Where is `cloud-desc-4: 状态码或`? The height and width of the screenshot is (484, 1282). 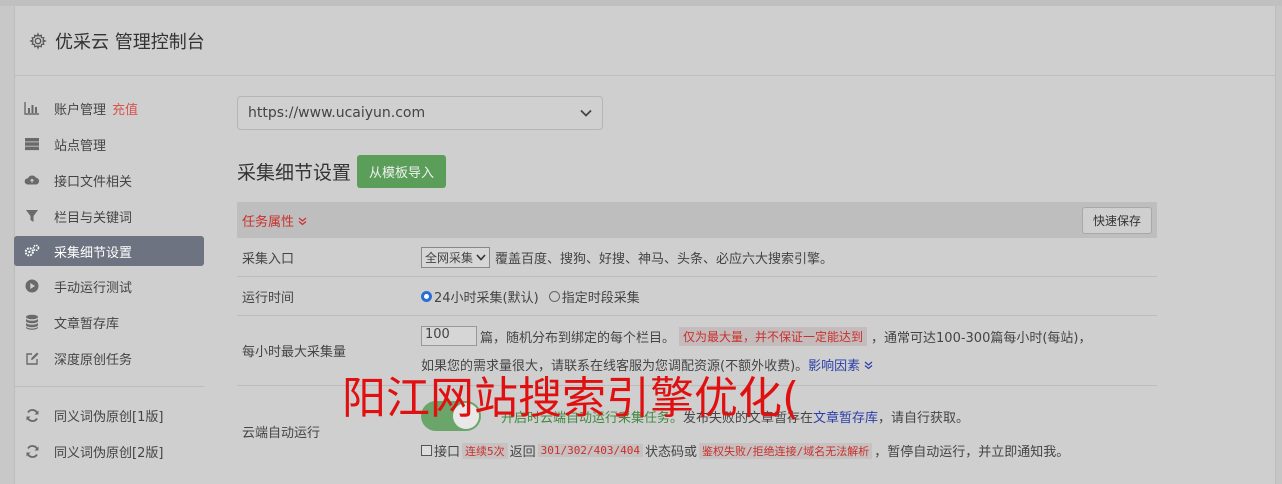 cloud-desc-4: 状态码或 is located at coordinates (671, 452).